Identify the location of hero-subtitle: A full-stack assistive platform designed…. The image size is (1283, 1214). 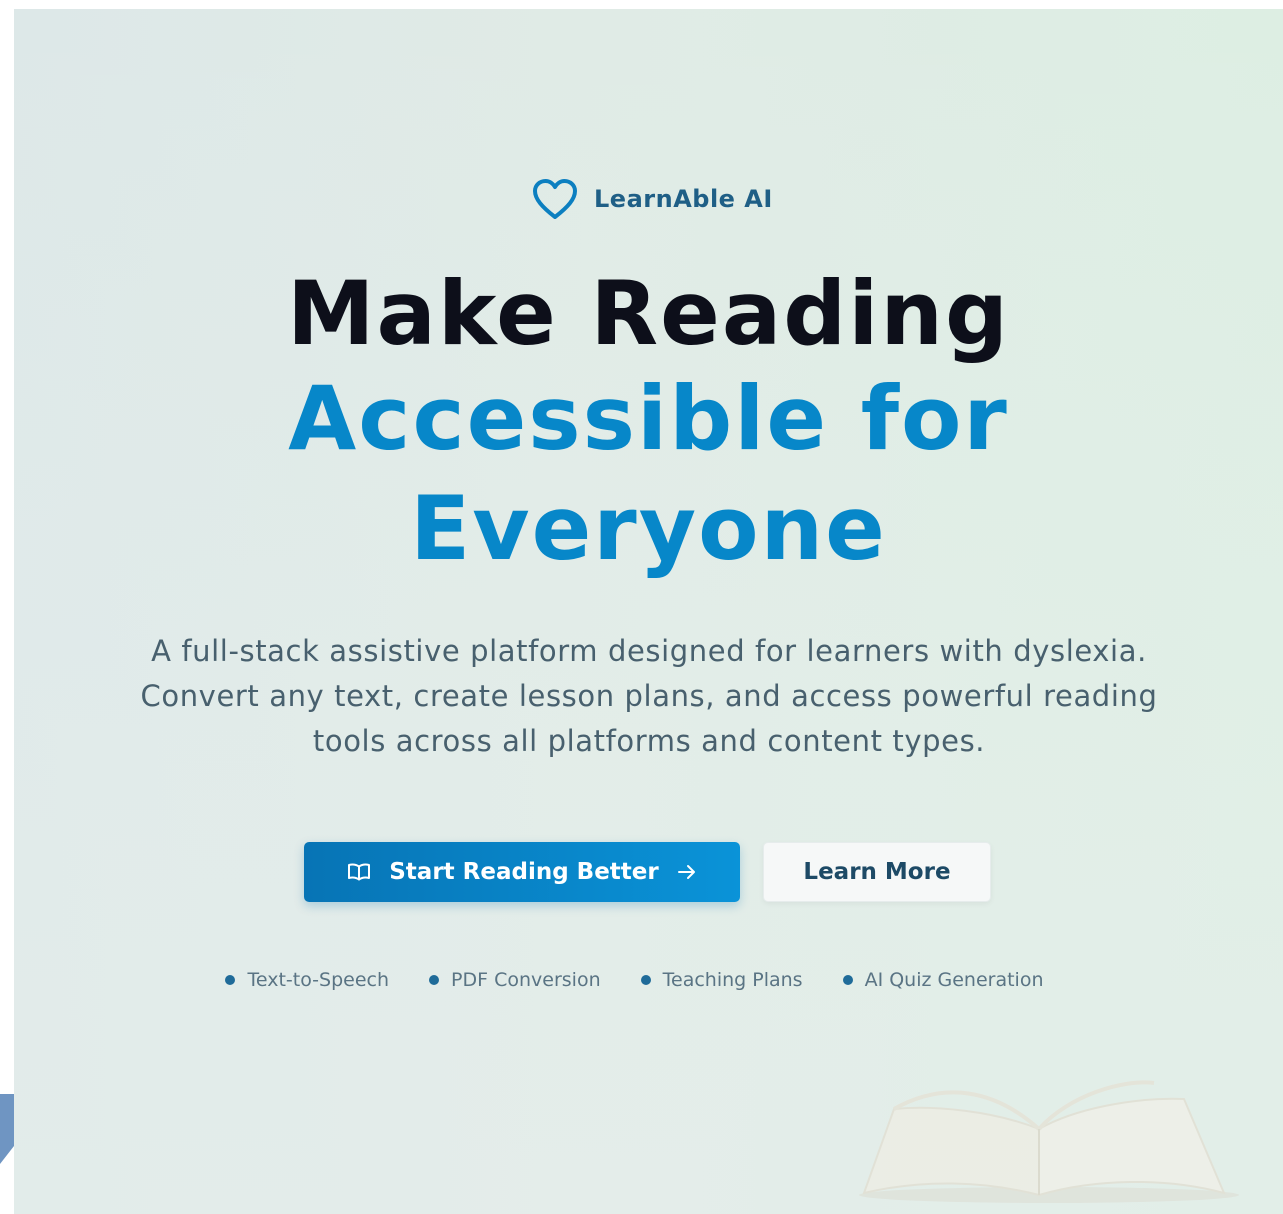
(649, 696).